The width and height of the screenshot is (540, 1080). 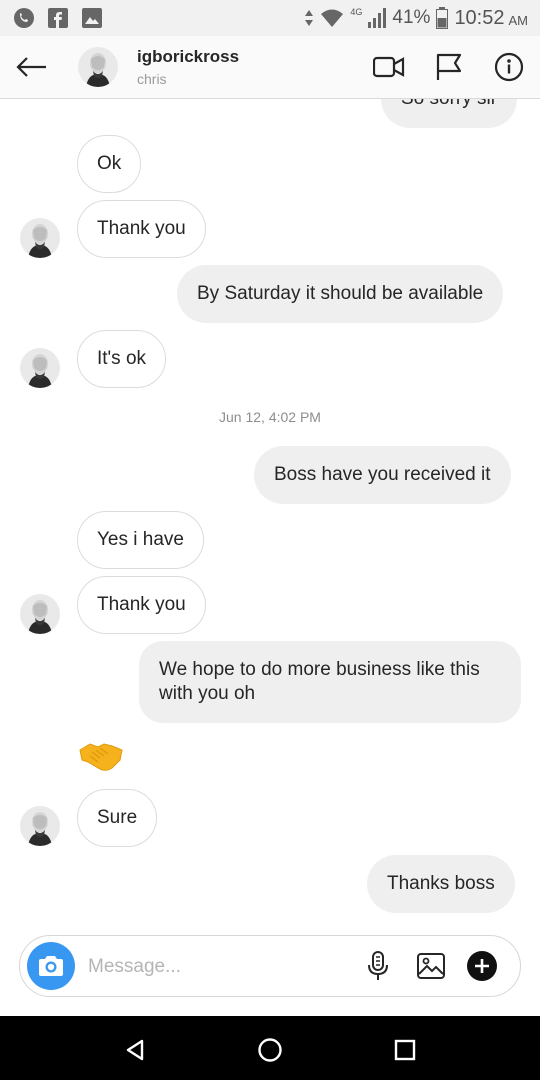 What do you see at coordinates (58, 18) in the screenshot?
I see `facebook-icon` at bounding box center [58, 18].